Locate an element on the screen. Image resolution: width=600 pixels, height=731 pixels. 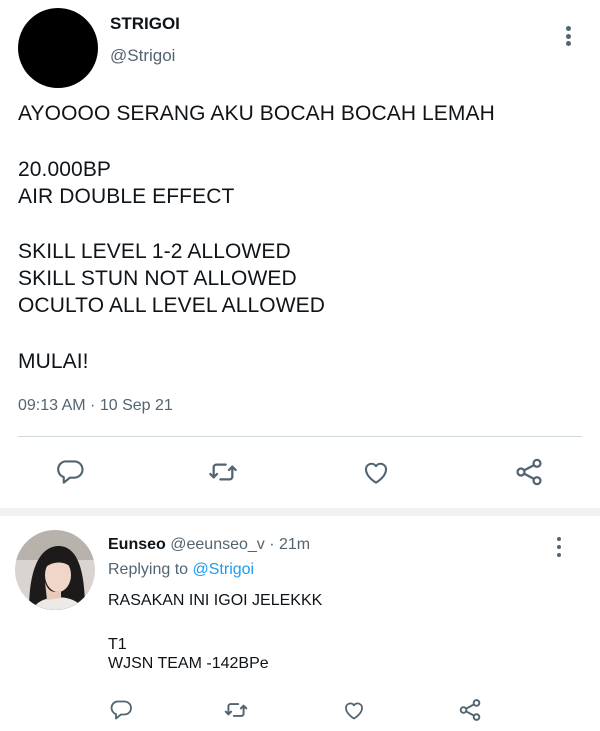
mention-link: @Strigoi is located at coordinates (224, 569).